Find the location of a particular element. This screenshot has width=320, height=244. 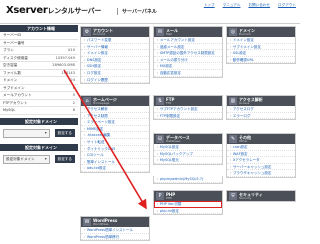

menu-link: MySQL設定 is located at coordinates (188, 147).